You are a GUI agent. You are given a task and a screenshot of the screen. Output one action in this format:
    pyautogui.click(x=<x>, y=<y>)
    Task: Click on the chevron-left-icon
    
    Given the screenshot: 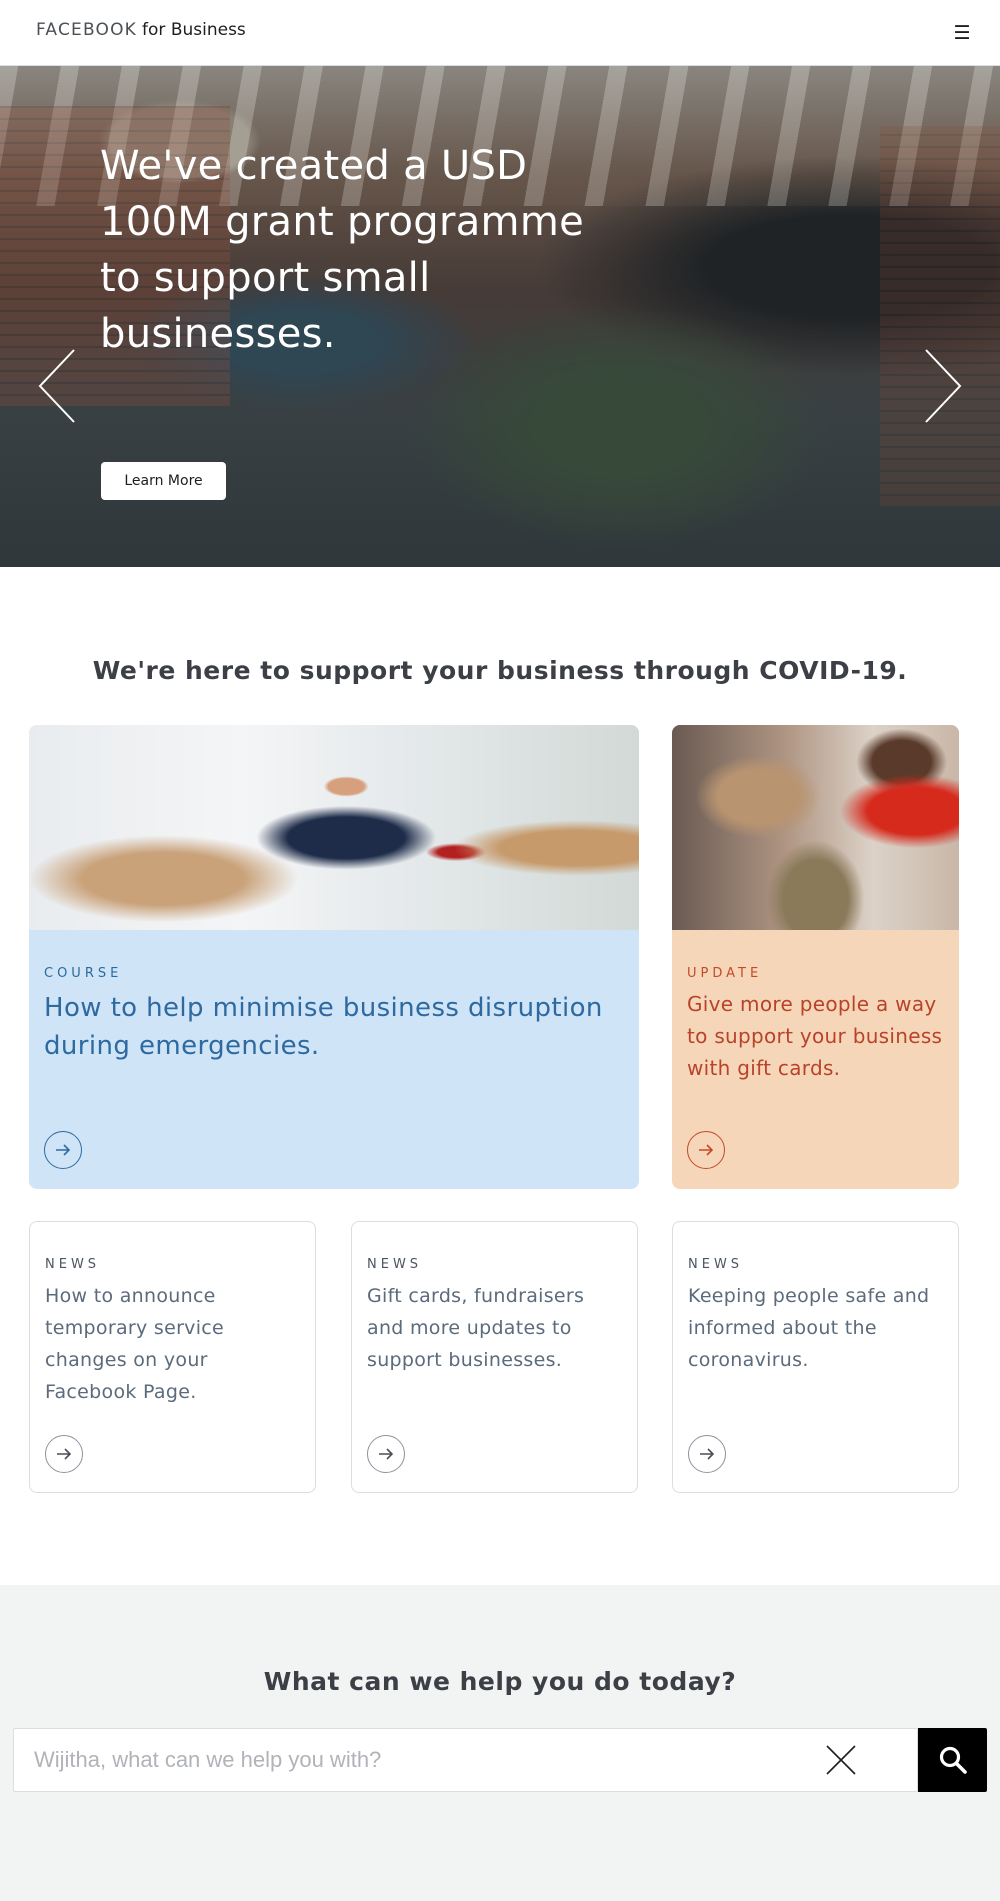 What is the action you would take?
    pyautogui.click(x=61, y=386)
    